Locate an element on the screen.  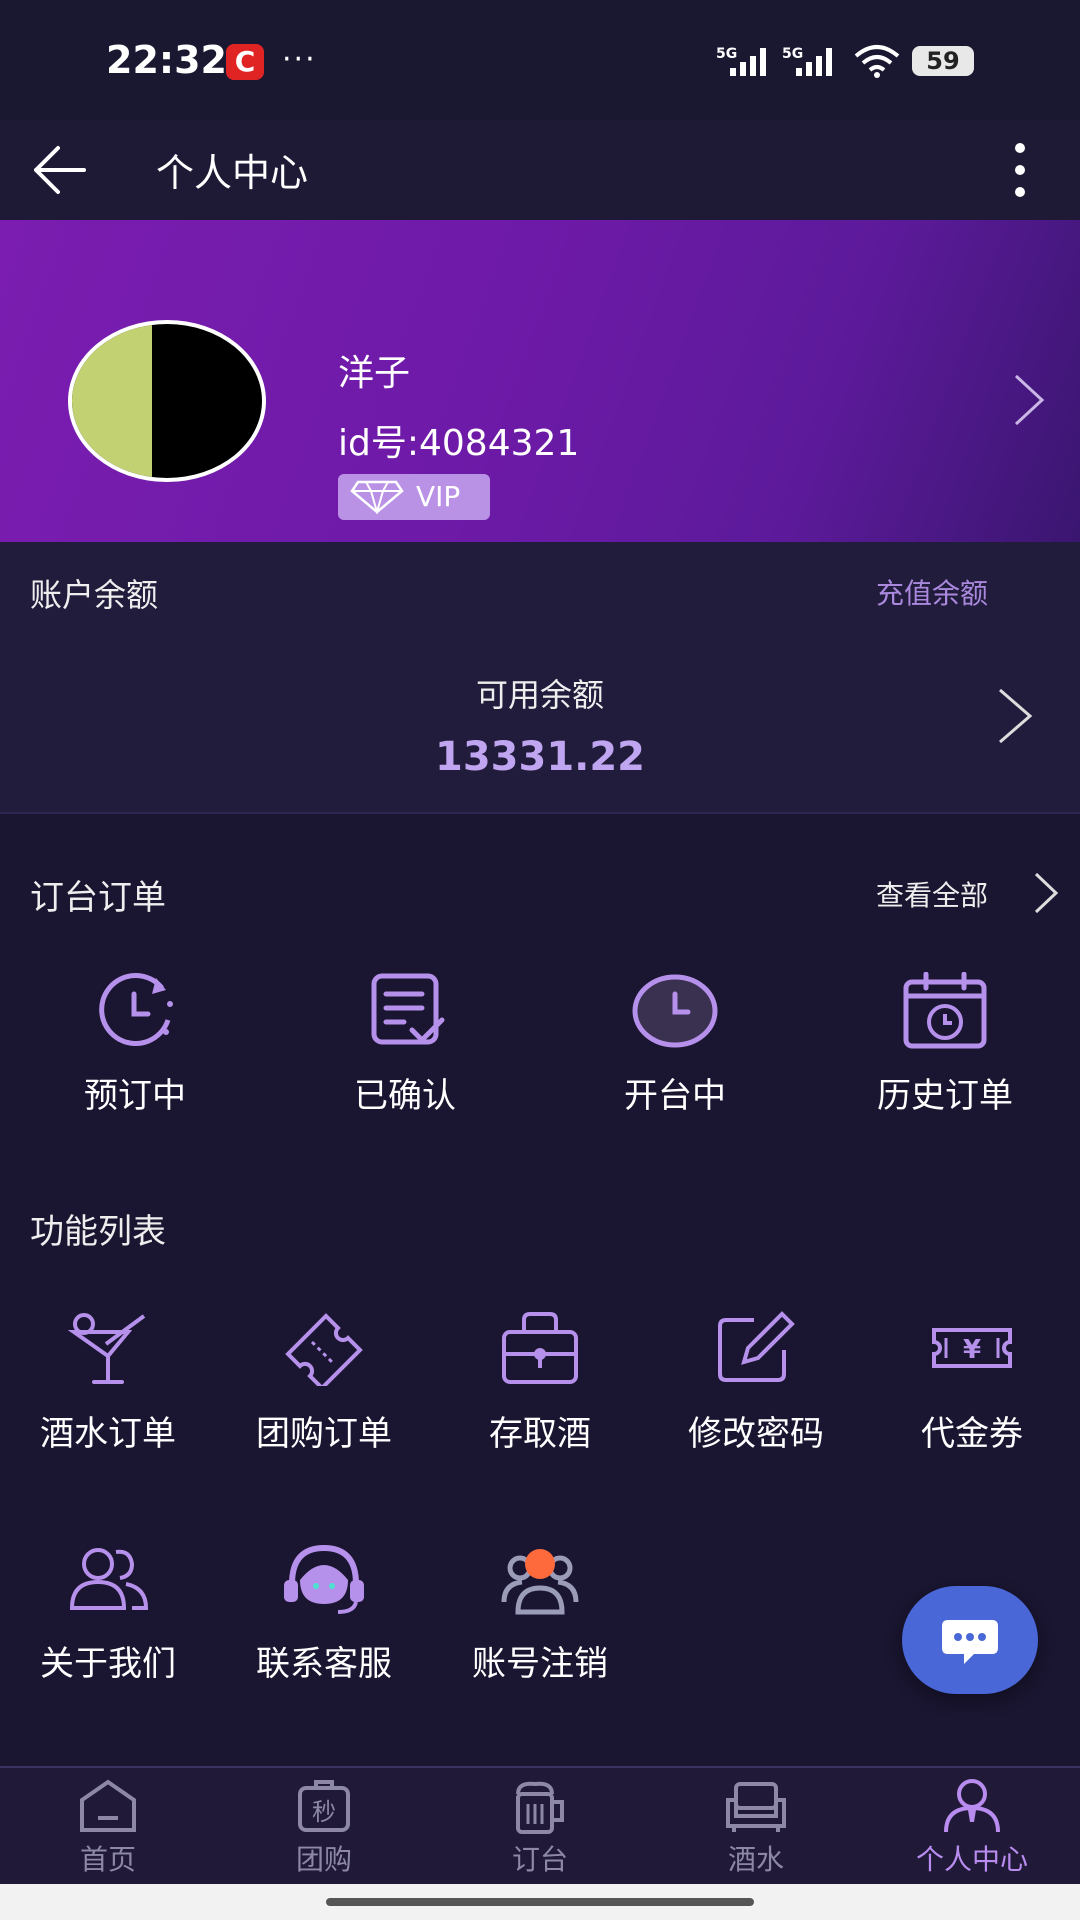
order-history: 历史订单 is located at coordinates (945, 1047).